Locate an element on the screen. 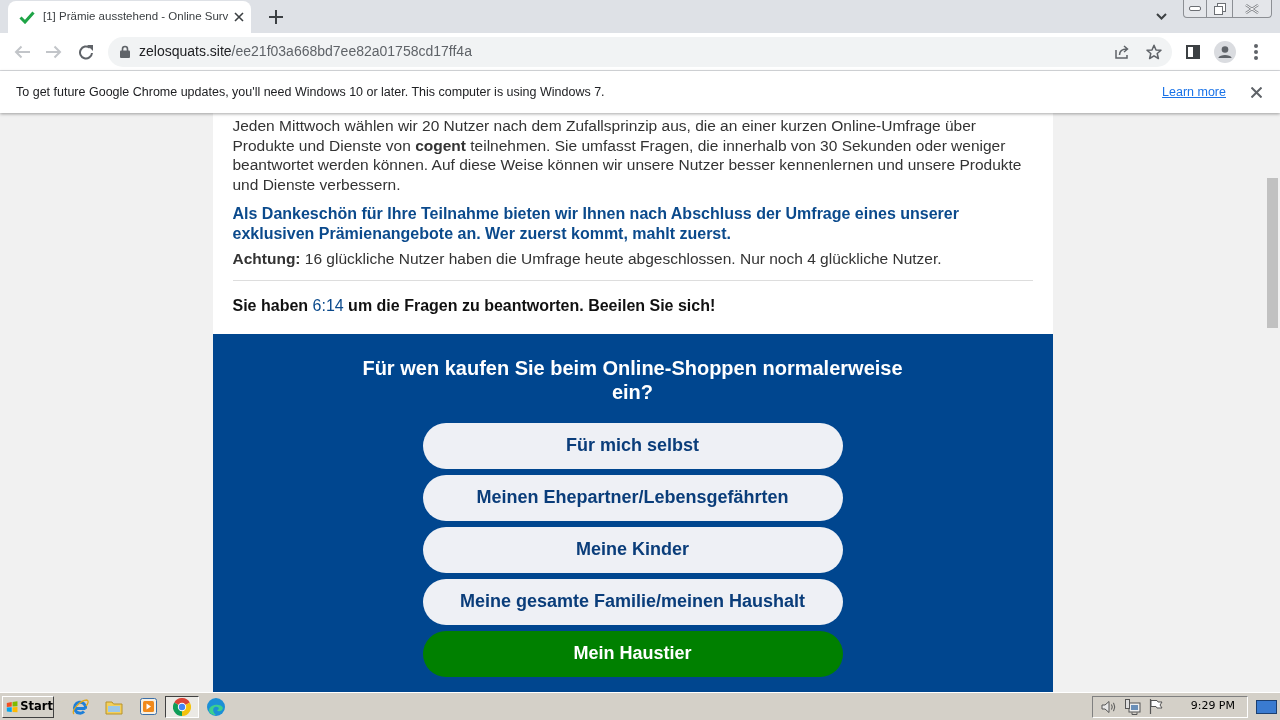  chevron-down-icon is located at coordinates (1161, 16).